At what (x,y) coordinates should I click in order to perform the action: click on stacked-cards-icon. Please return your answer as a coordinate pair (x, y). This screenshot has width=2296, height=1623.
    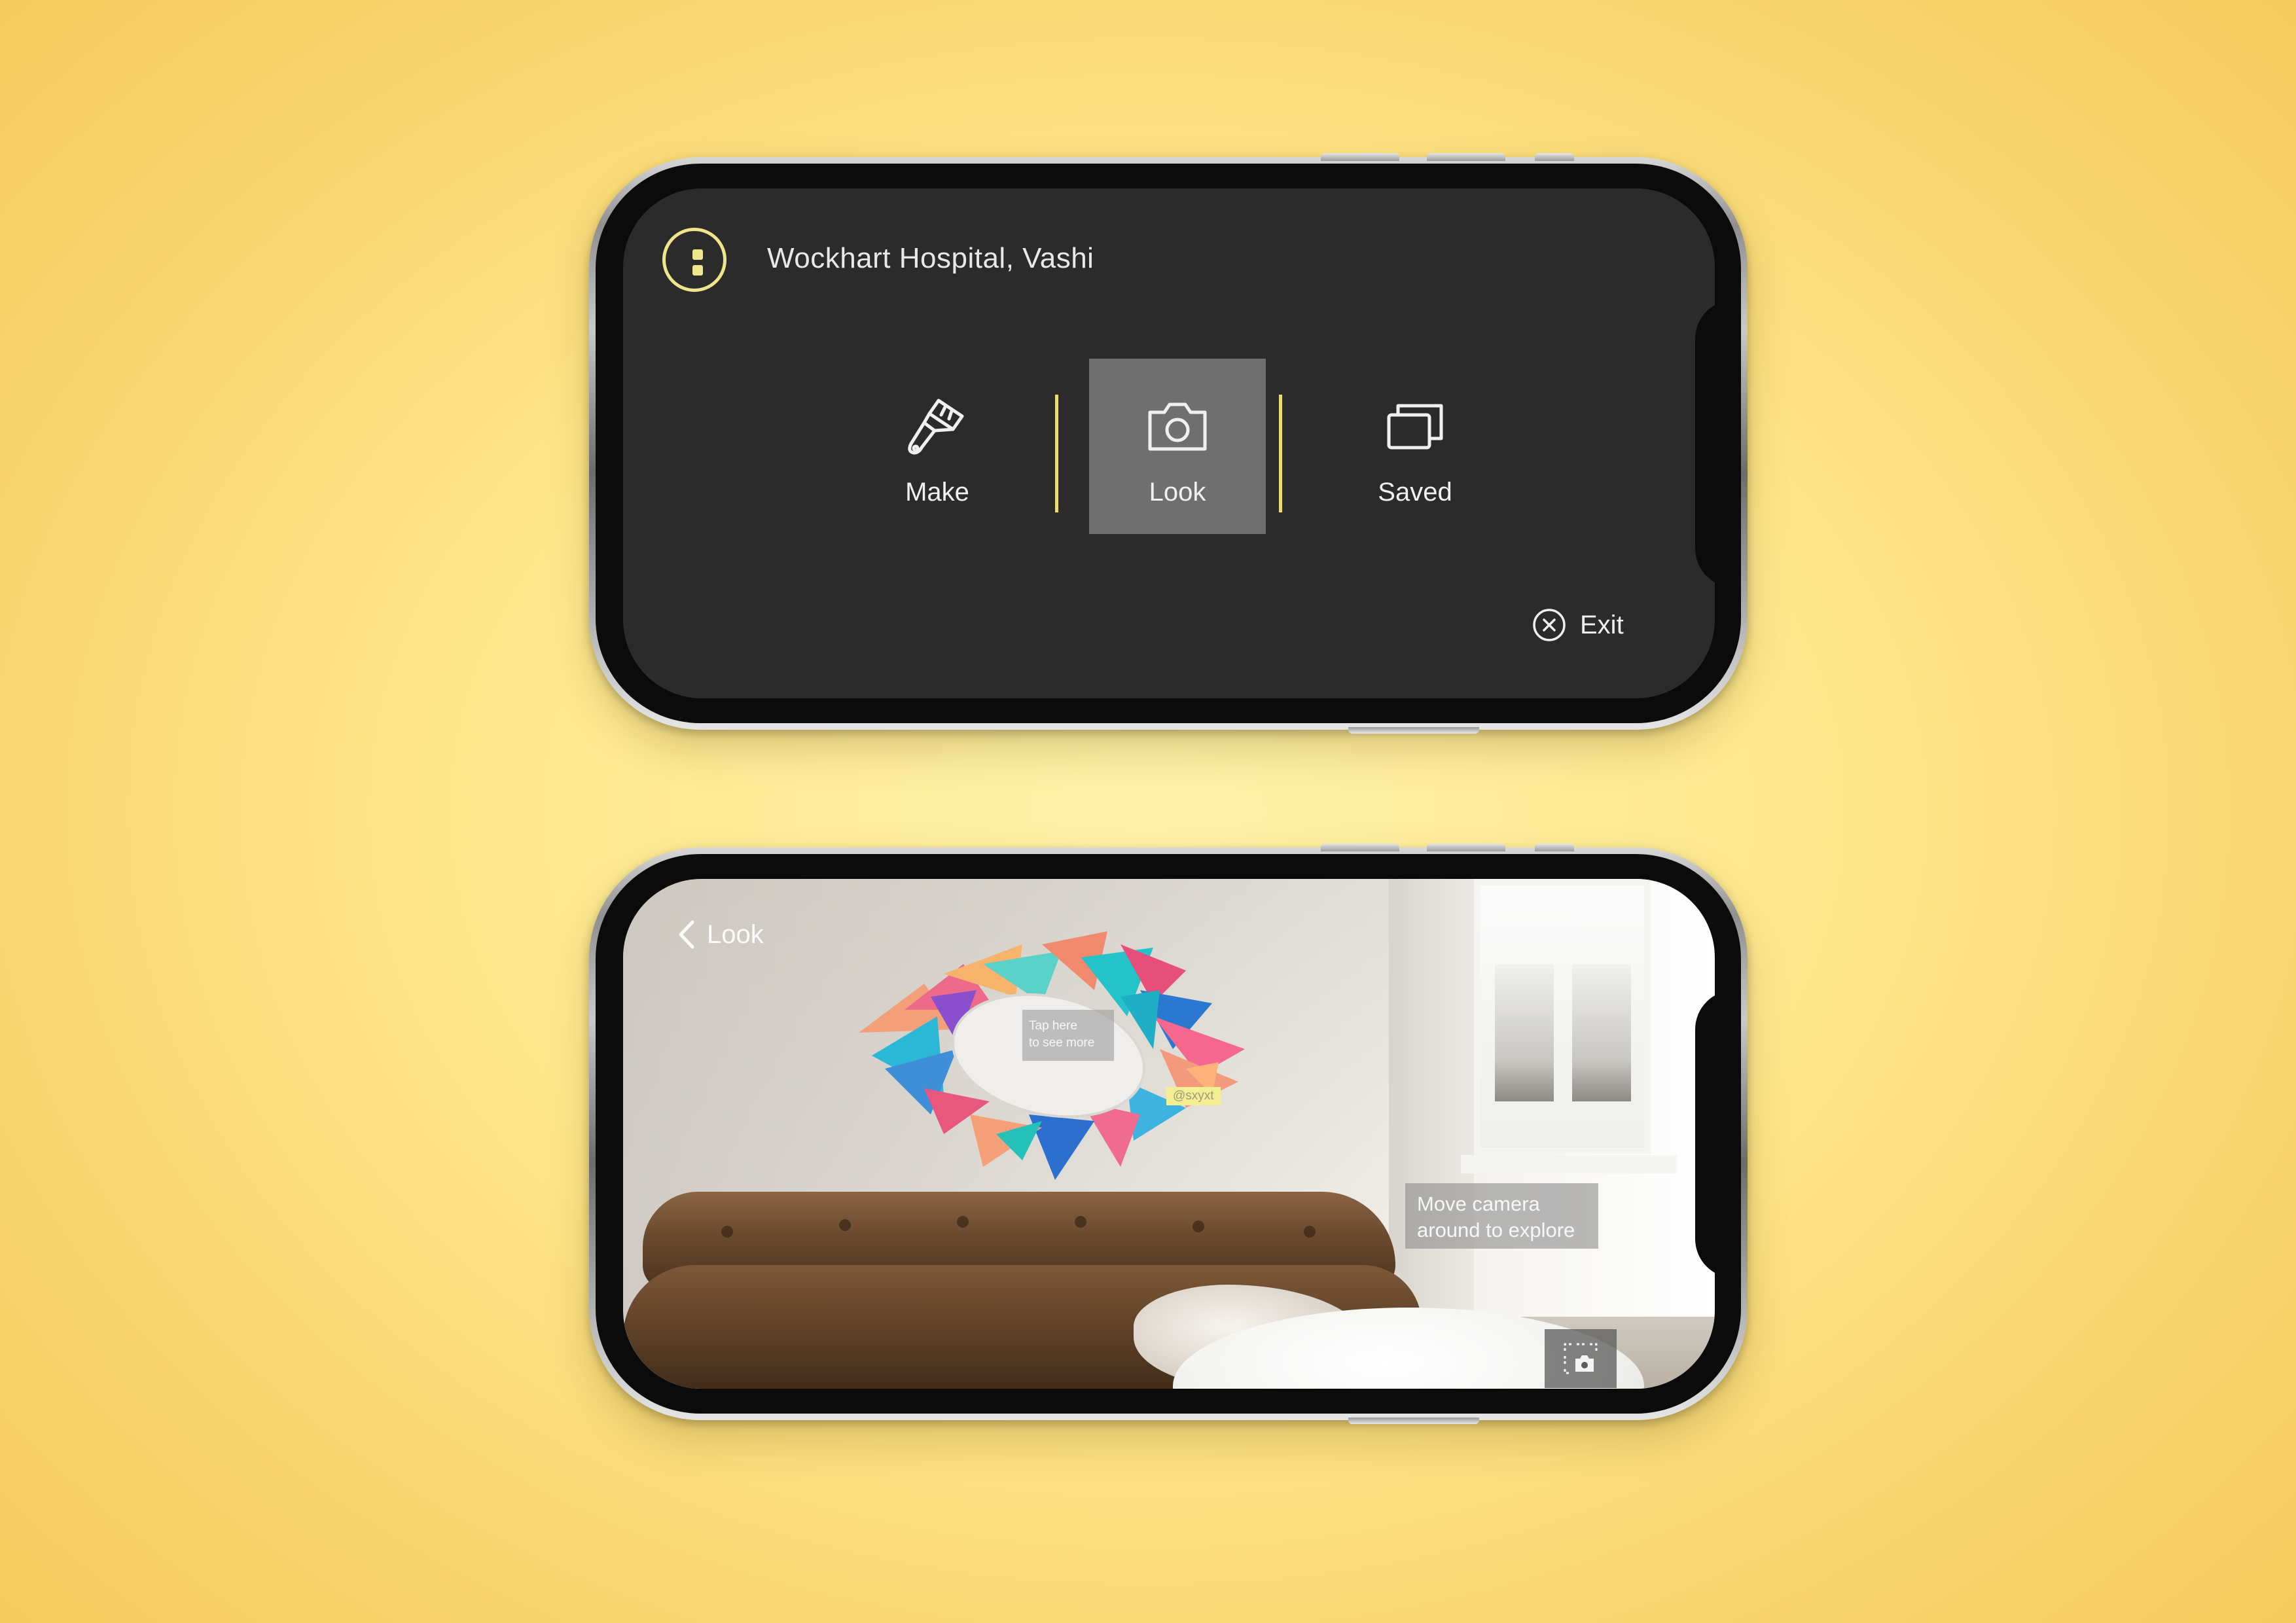
    Looking at the image, I should click on (1415, 427).